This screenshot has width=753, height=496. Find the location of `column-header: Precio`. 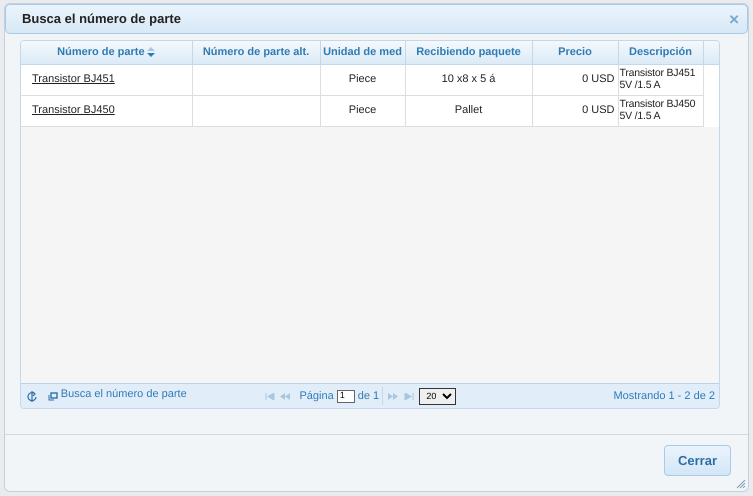

column-header: Precio is located at coordinates (575, 52).